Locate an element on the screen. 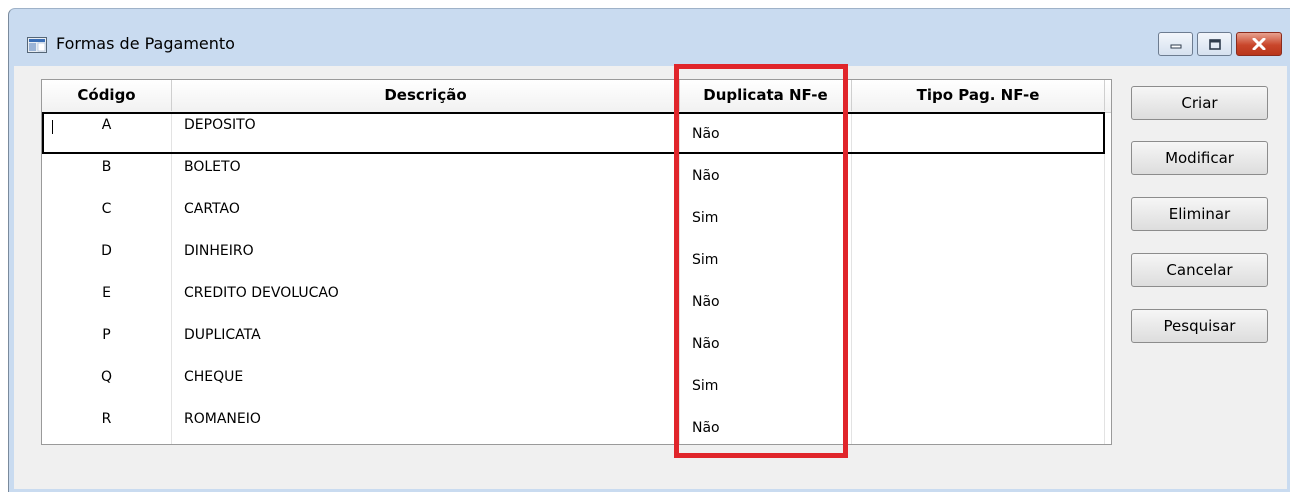 The image size is (1291, 492). table-row: D DINHEIRO Sim is located at coordinates (576, 259).